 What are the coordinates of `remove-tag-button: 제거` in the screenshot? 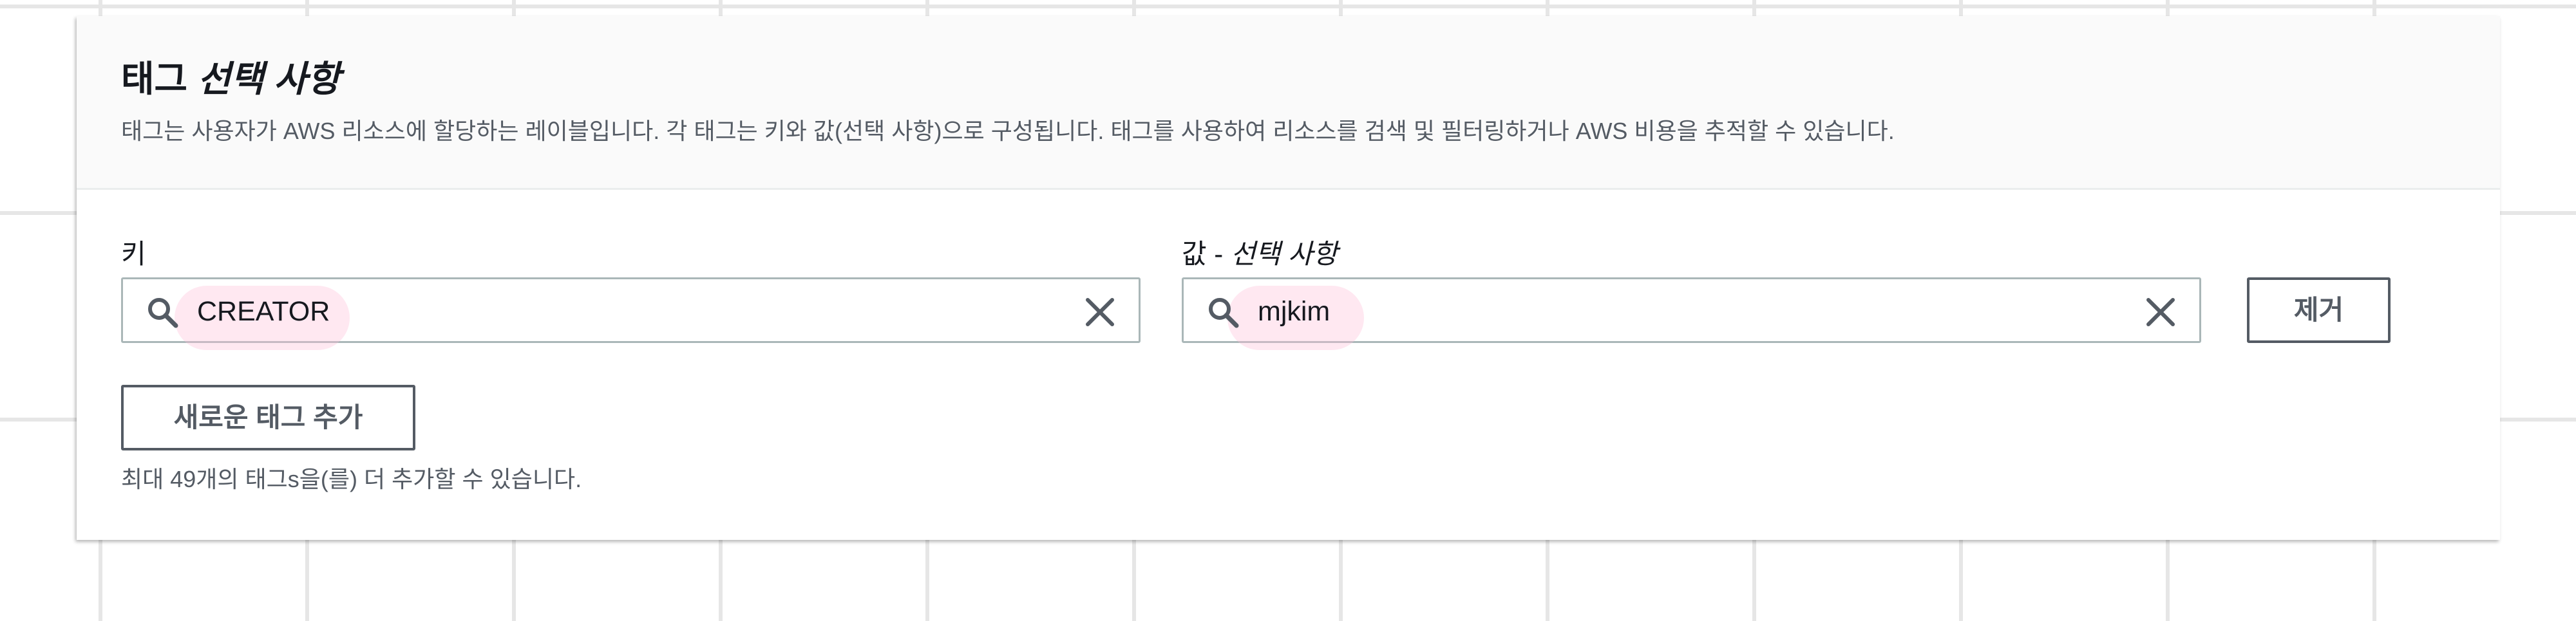 It's located at (2319, 310).